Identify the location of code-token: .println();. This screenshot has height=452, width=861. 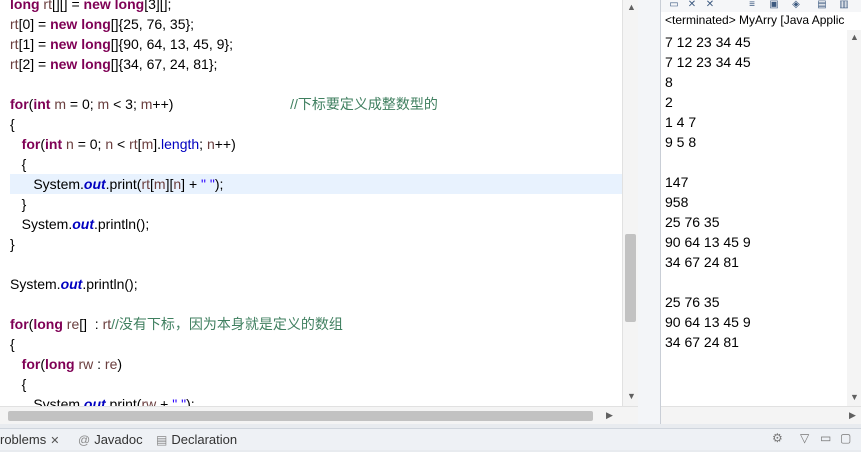
(110, 284).